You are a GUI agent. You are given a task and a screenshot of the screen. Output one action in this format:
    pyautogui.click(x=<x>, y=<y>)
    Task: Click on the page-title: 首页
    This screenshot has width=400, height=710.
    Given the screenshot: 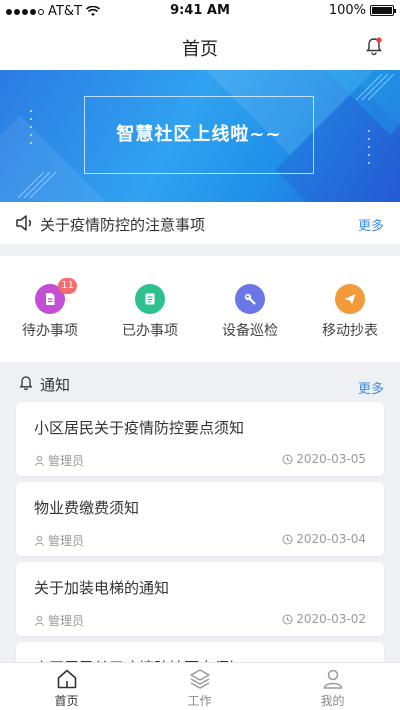 What is the action you would take?
    pyautogui.click(x=200, y=49)
    